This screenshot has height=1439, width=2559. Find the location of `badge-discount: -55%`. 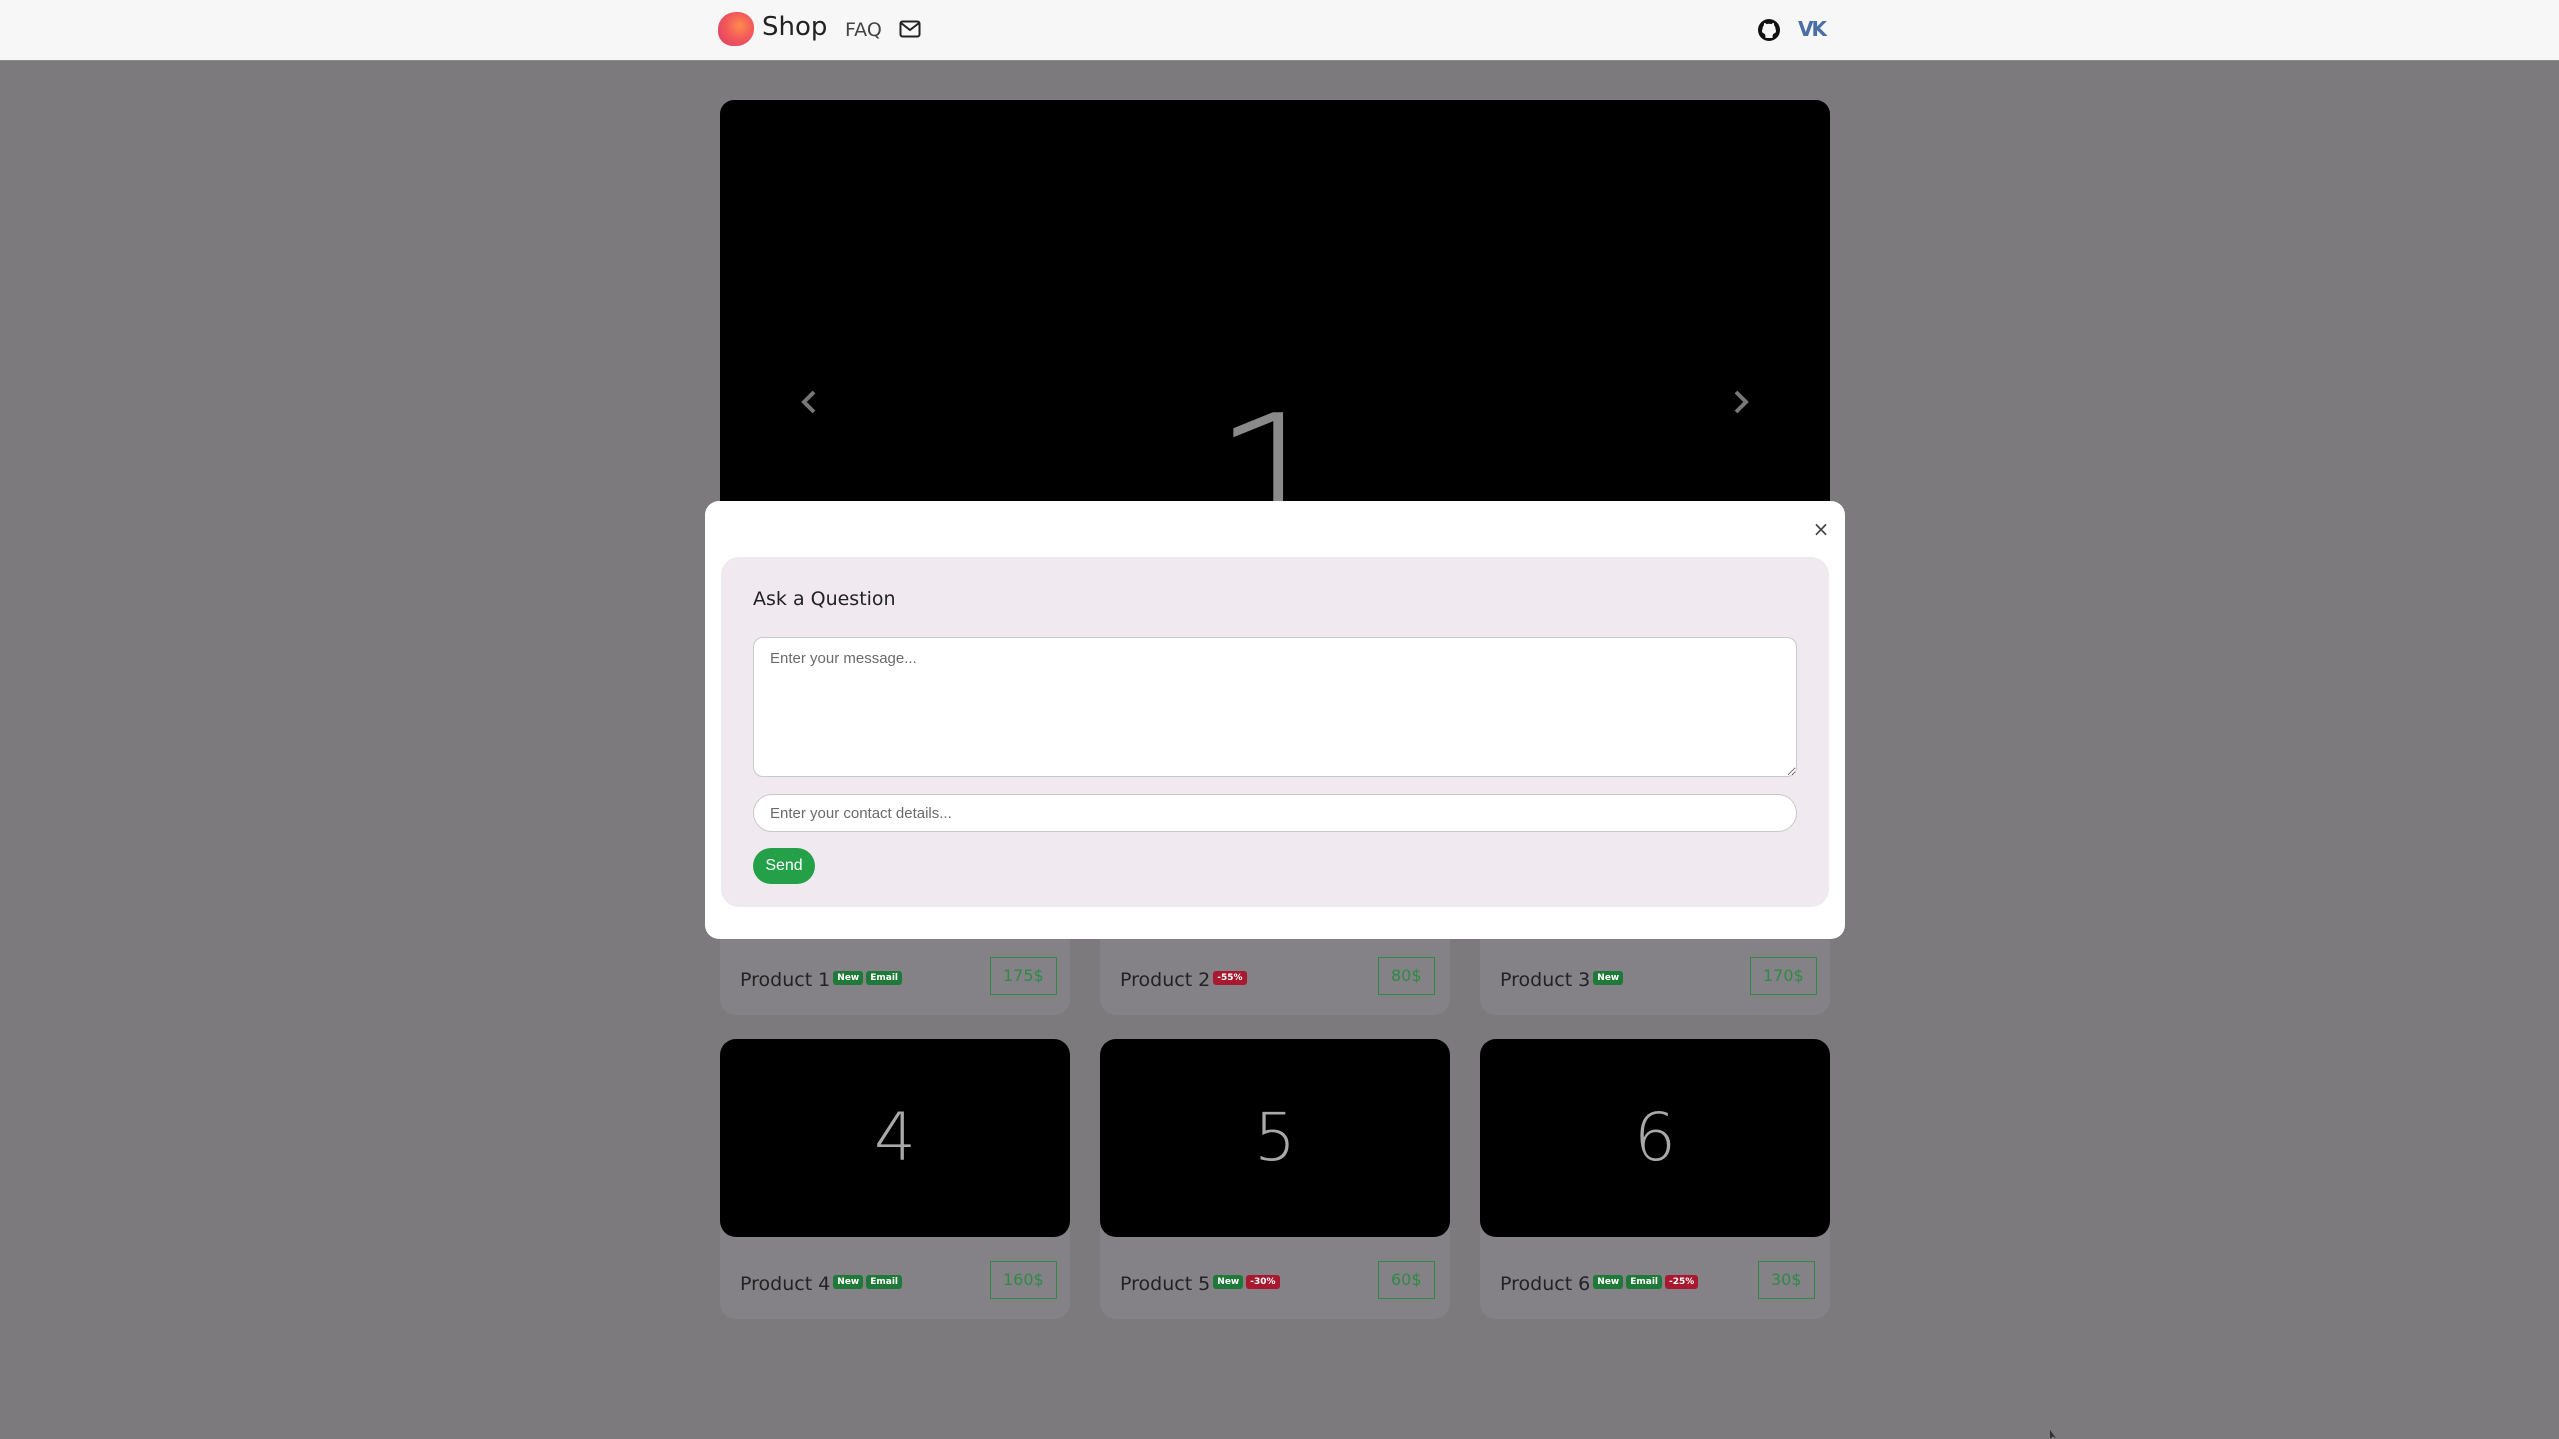

badge-discount: -55% is located at coordinates (1230, 978).